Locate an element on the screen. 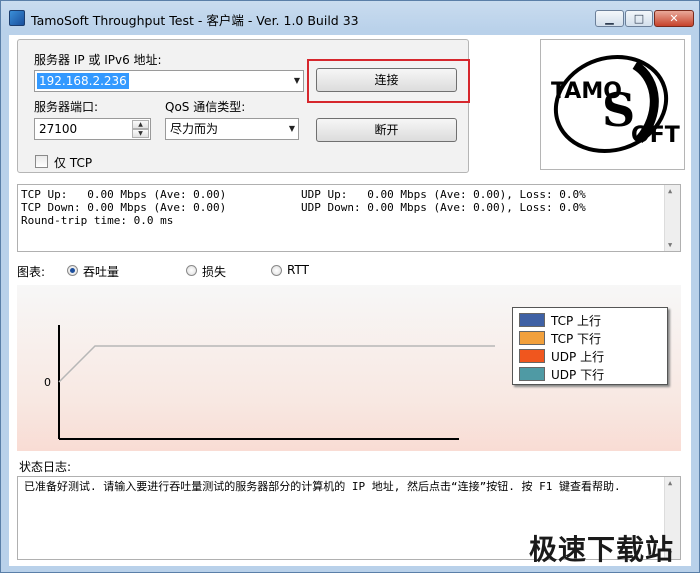 This screenshot has width=700, height=573. radio-throughput-label: 吞吐量 is located at coordinates (101, 271).